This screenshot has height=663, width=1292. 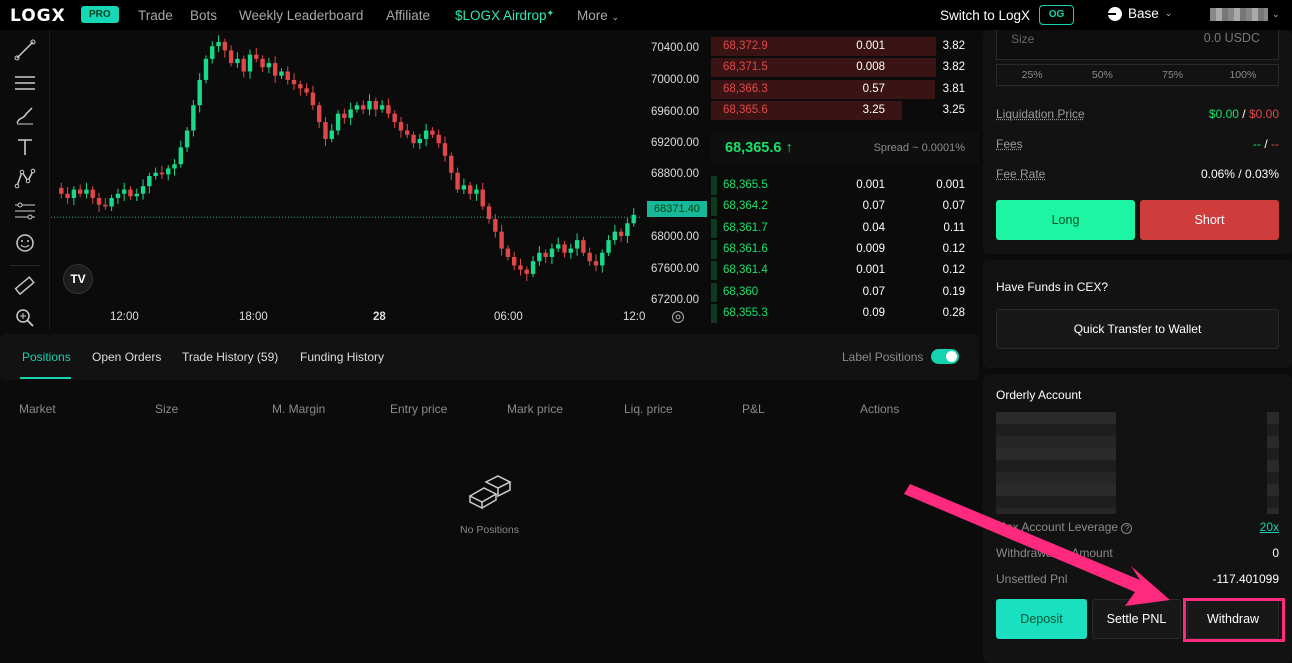 What do you see at coordinates (1032, 75) in the screenshot?
I see `percent-25-button: 25%` at bounding box center [1032, 75].